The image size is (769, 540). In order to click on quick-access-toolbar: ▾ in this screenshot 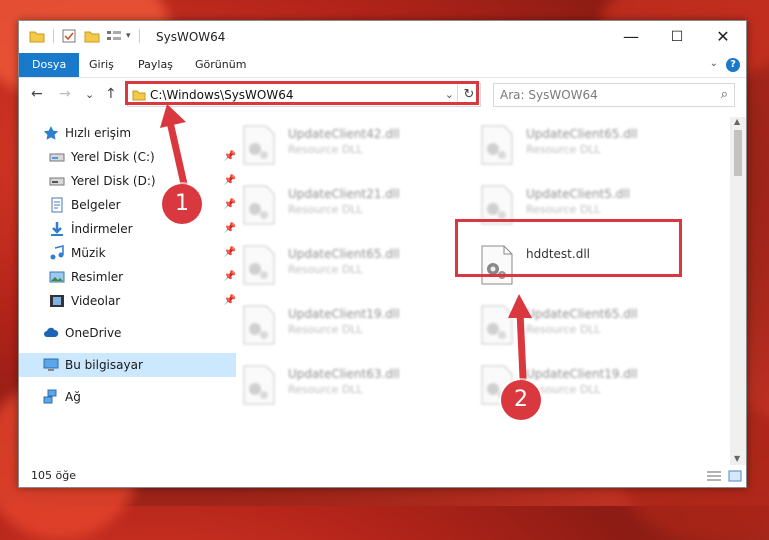, I will do `click(88, 36)`.